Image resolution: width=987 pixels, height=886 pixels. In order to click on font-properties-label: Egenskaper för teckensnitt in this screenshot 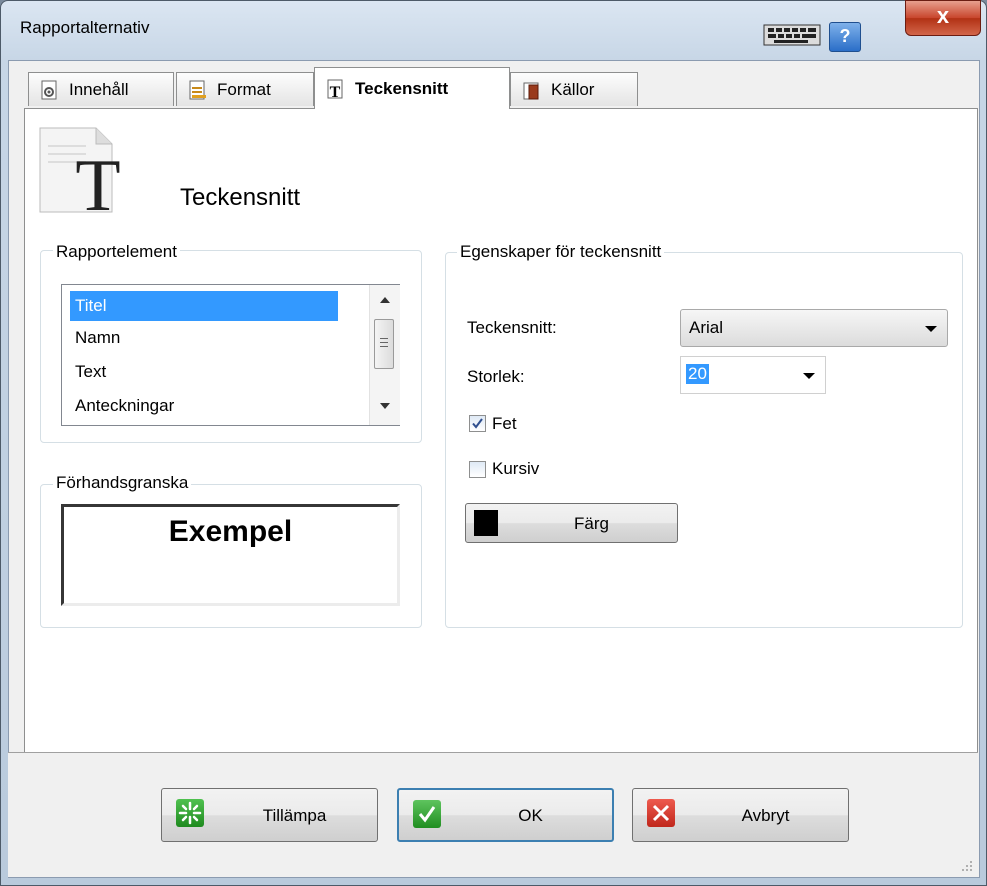, I will do `click(561, 252)`.